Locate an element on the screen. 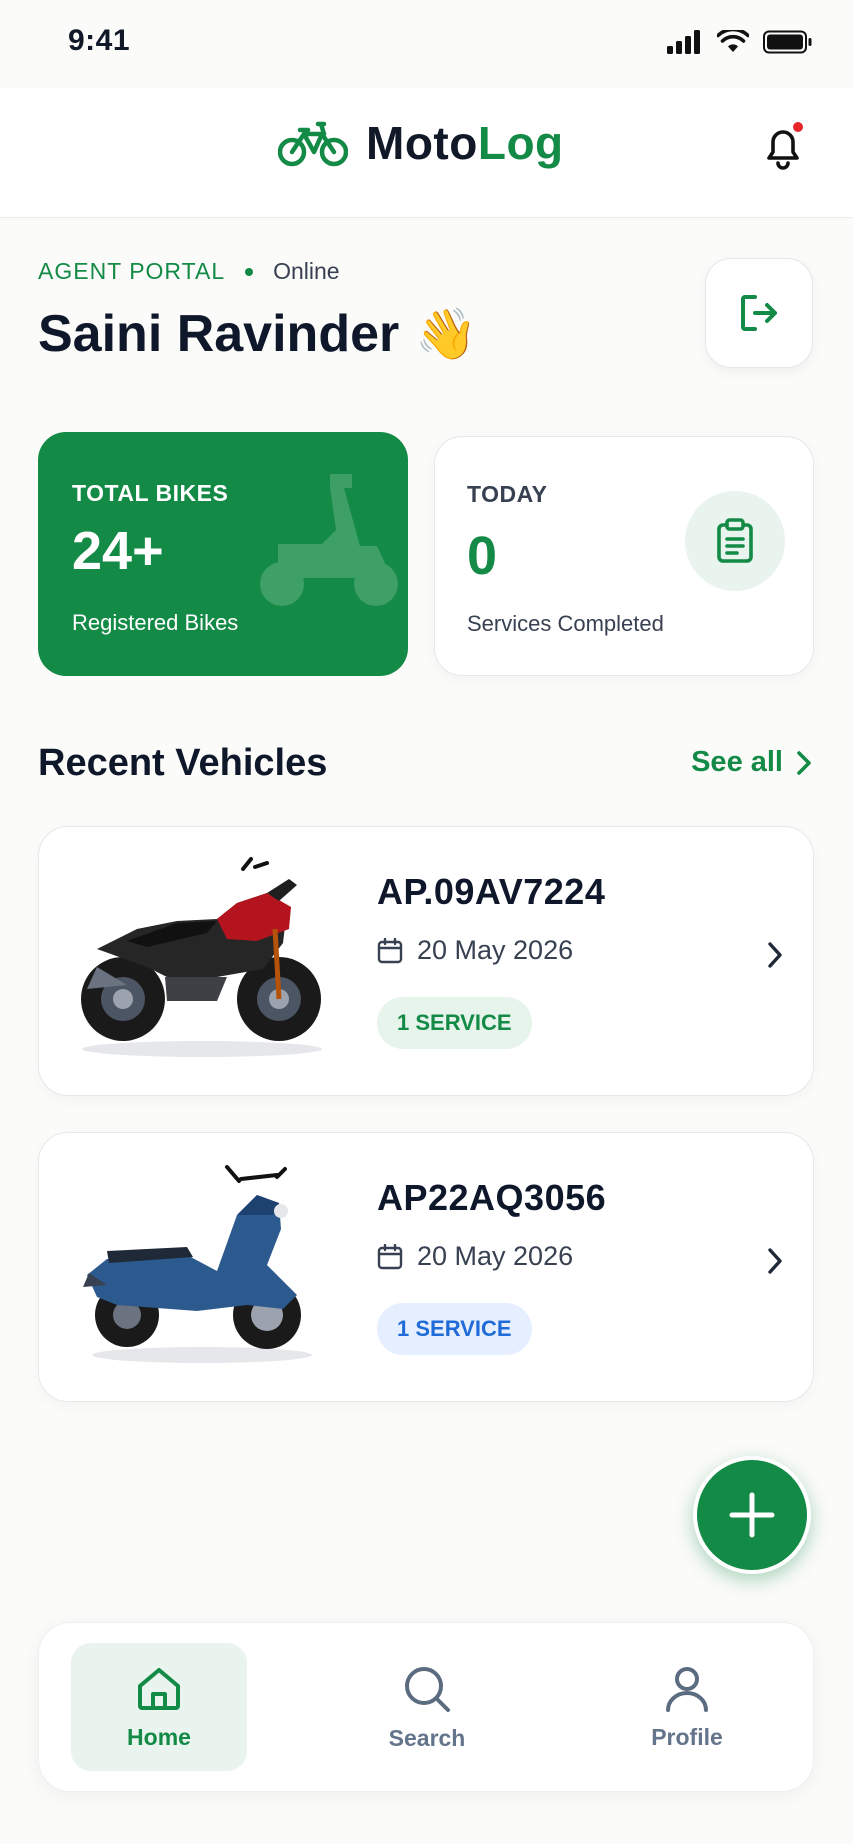  brand-name-part1: Moto is located at coordinates (422, 143).